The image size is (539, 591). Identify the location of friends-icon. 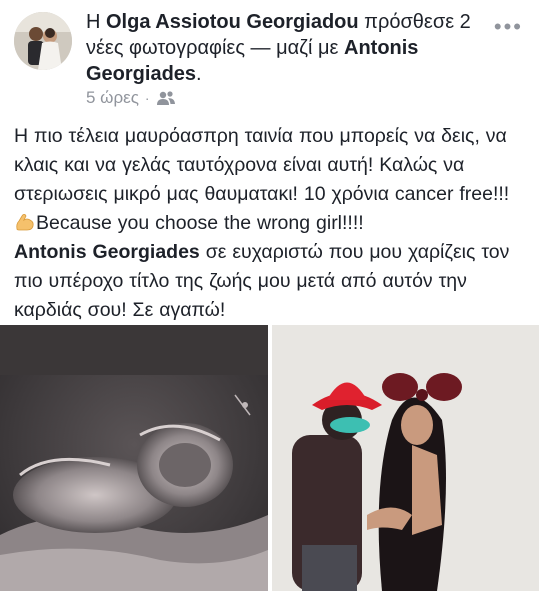
(166, 98).